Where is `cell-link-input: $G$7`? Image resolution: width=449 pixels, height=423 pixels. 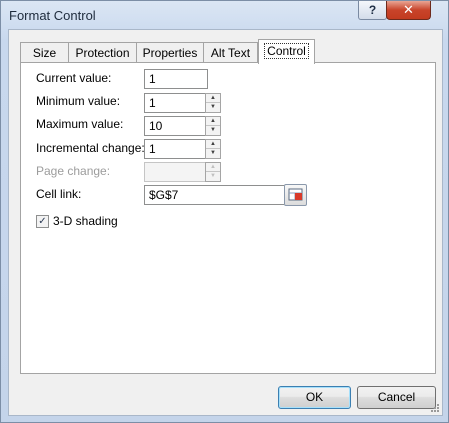
cell-link-input: $G$7 is located at coordinates (214, 195).